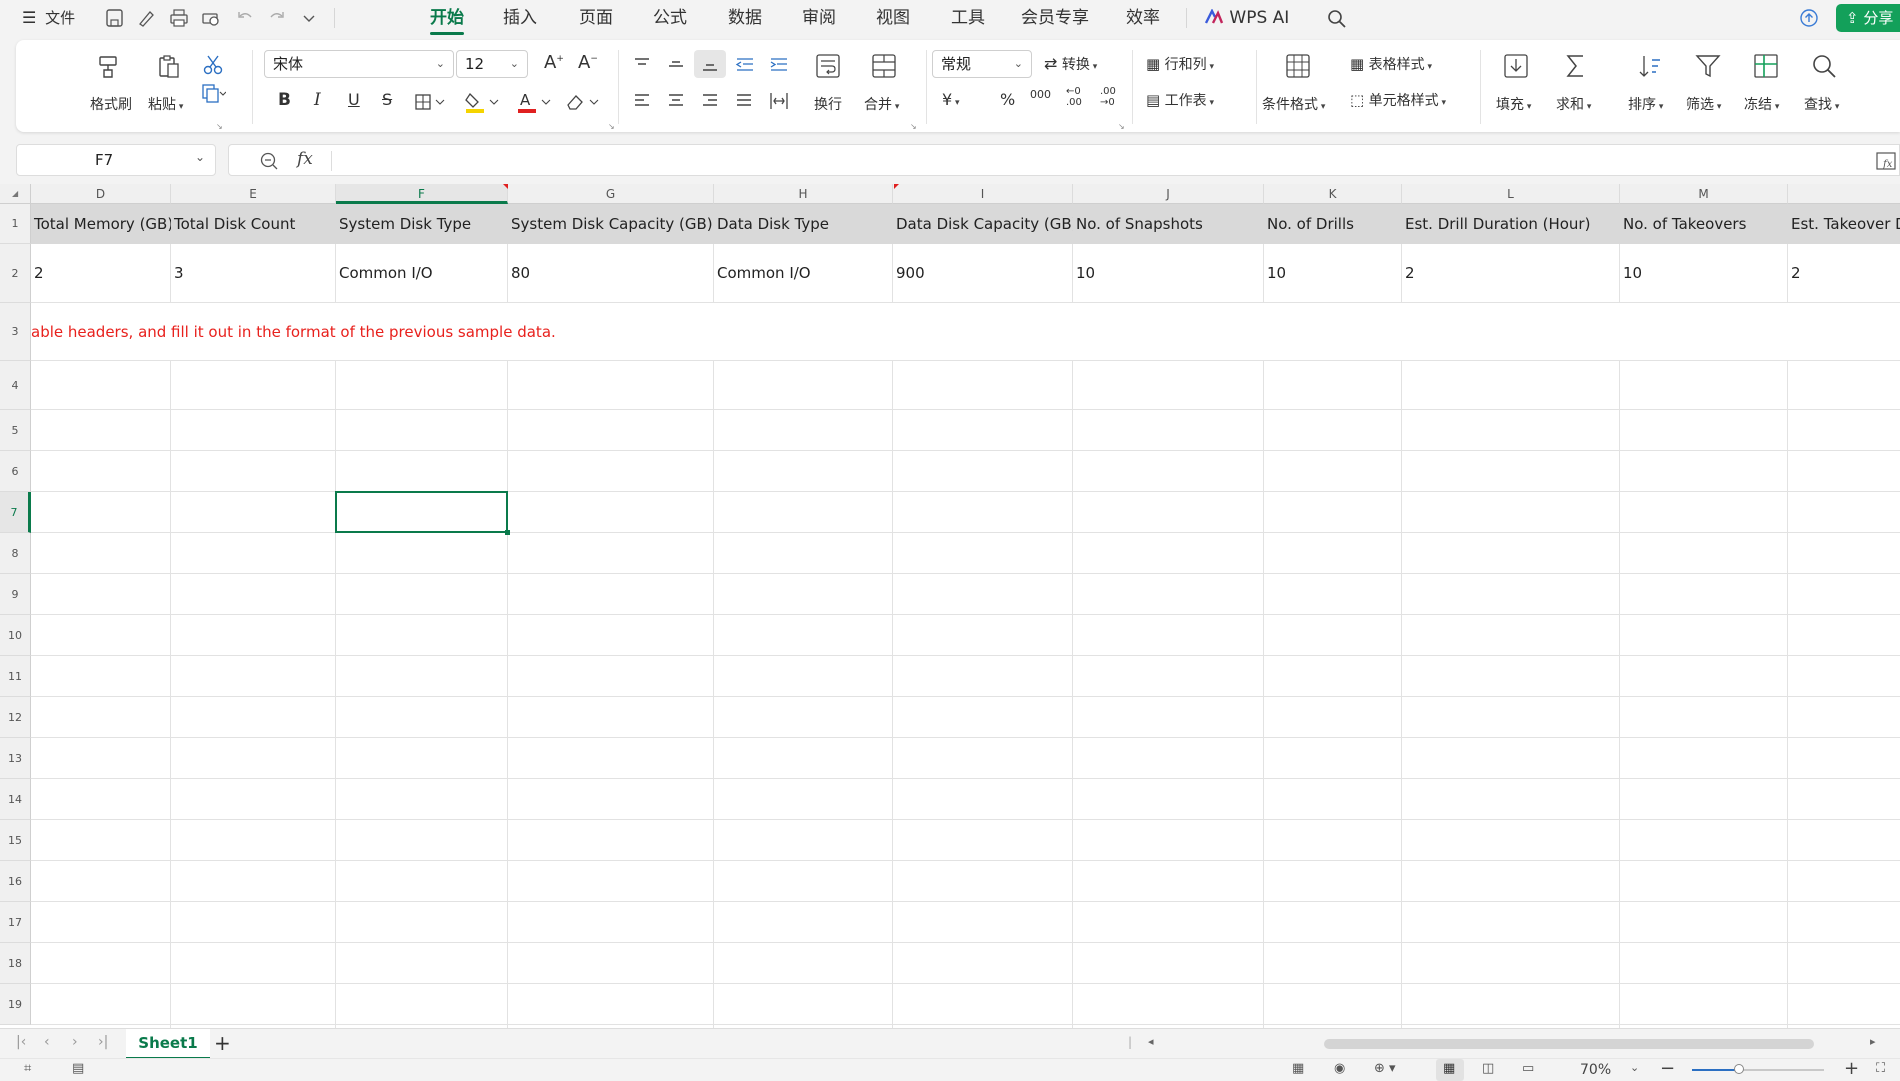 The image size is (1900, 1081). I want to click on horizontal-scrollbar, so click(1569, 1044).